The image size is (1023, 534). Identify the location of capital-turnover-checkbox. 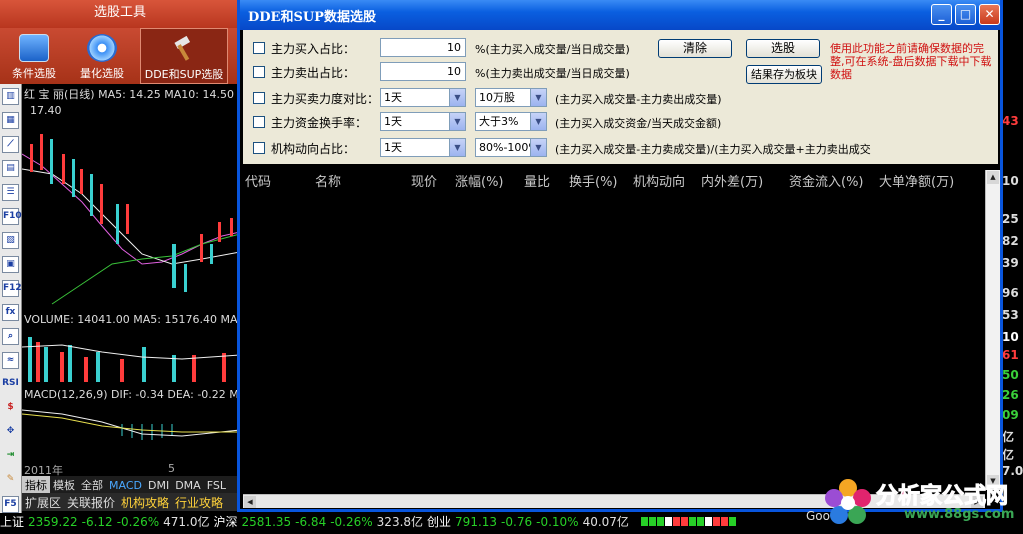
(259, 122).